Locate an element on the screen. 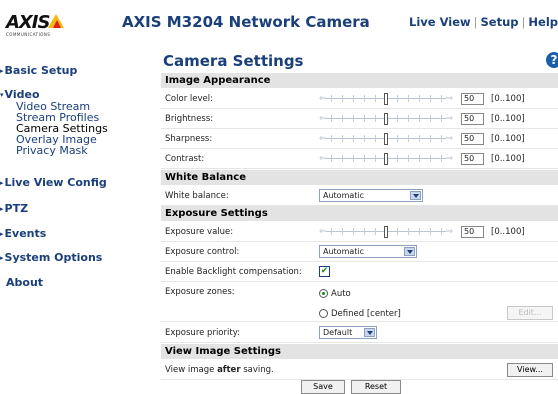  setup-link: Setup is located at coordinates (500, 22).